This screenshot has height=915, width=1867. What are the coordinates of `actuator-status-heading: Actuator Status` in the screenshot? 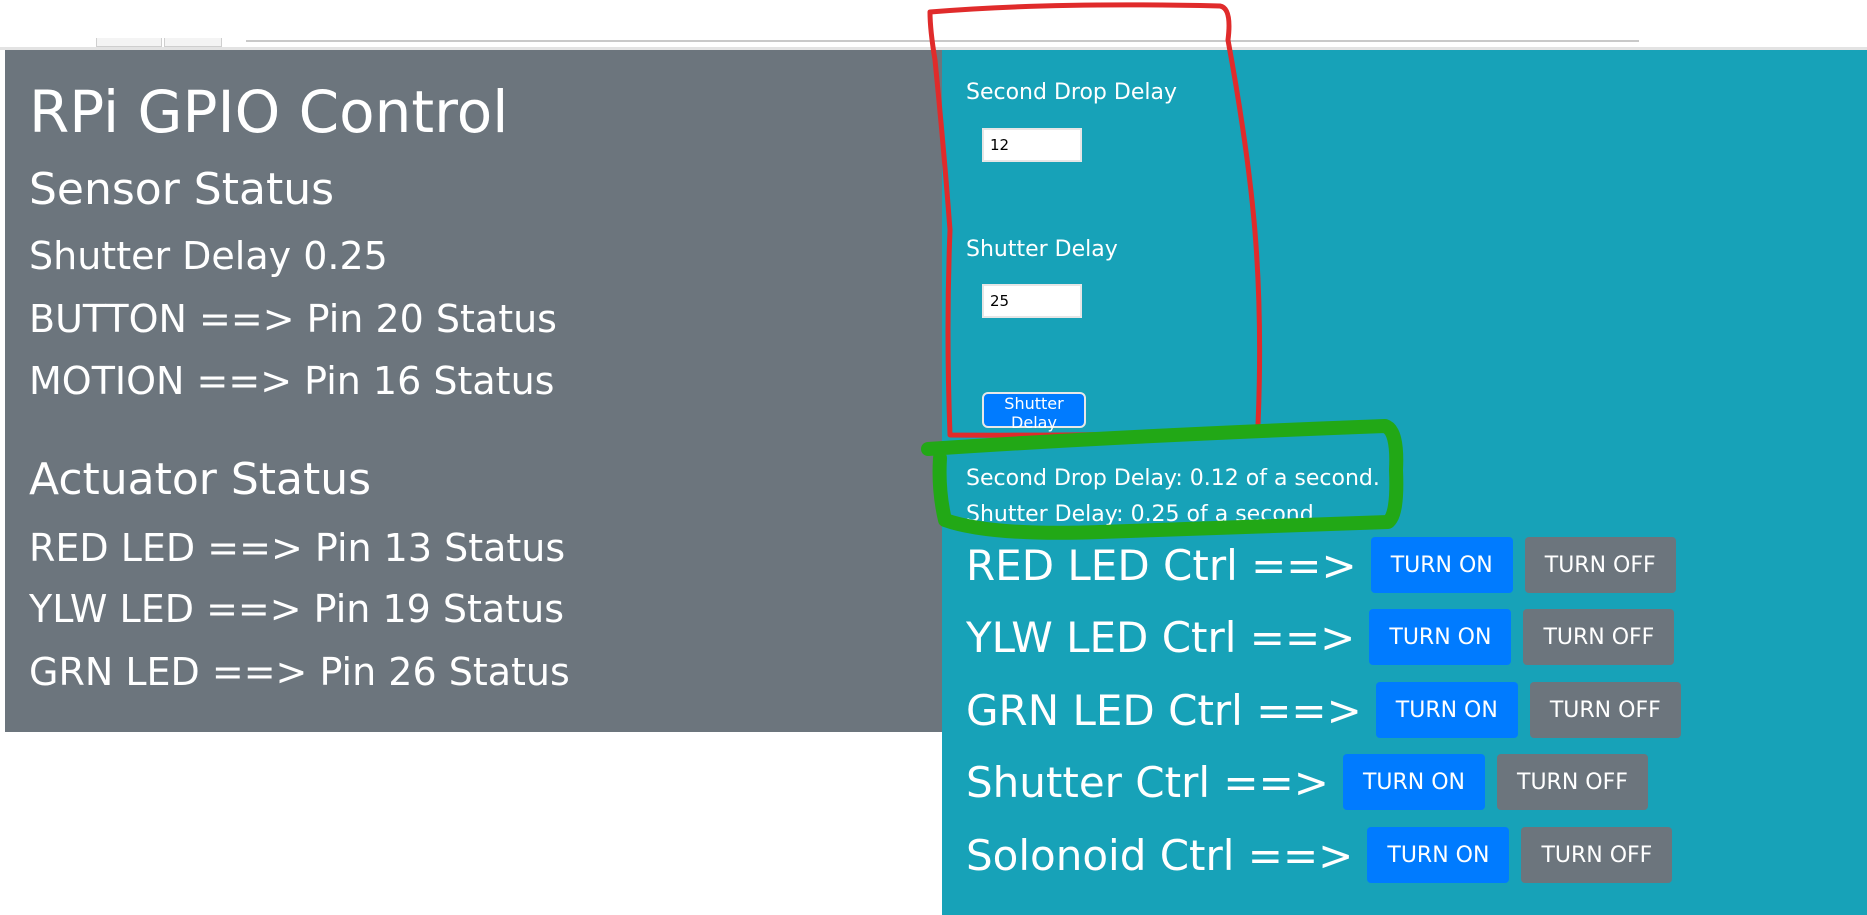 It's located at (200, 479).